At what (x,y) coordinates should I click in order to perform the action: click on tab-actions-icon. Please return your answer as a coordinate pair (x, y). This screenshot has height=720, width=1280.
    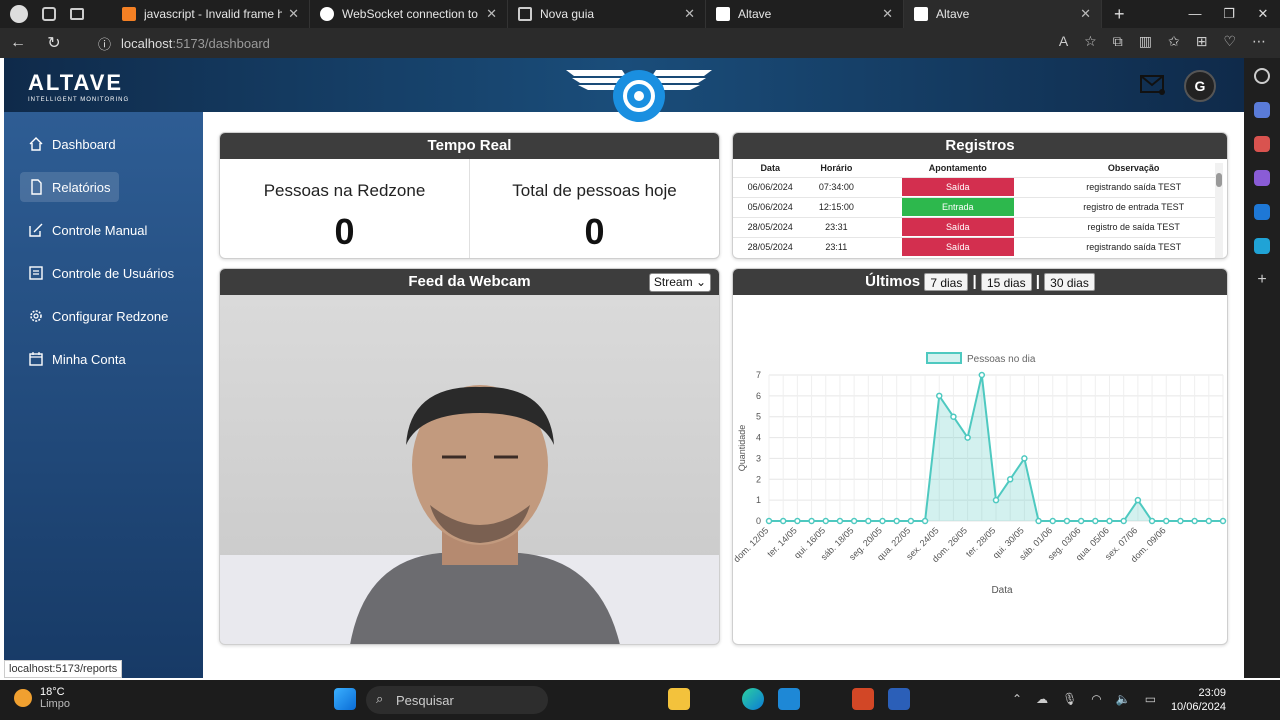
    Looking at the image, I should click on (77, 14).